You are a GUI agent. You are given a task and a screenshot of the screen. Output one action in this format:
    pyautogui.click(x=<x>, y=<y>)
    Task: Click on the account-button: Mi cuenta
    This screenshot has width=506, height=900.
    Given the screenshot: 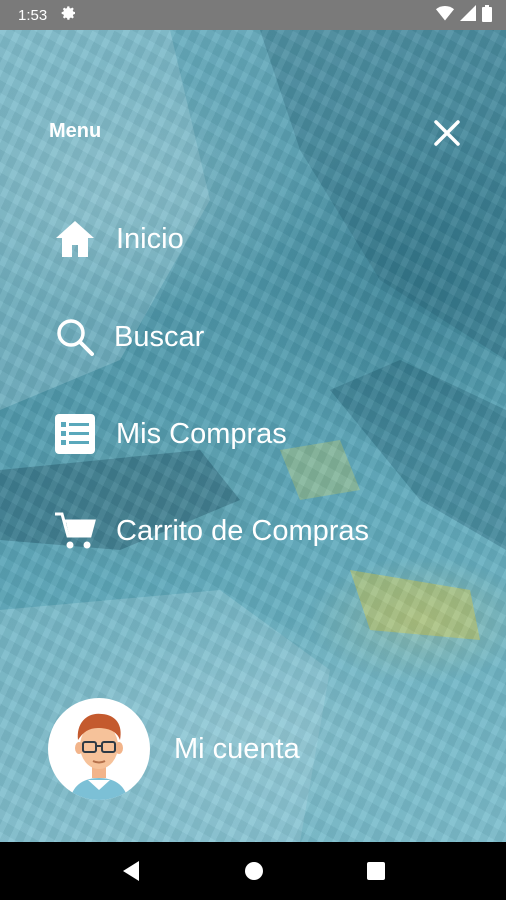 What is the action you would take?
    pyautogui.click(x=174, y=749)
    